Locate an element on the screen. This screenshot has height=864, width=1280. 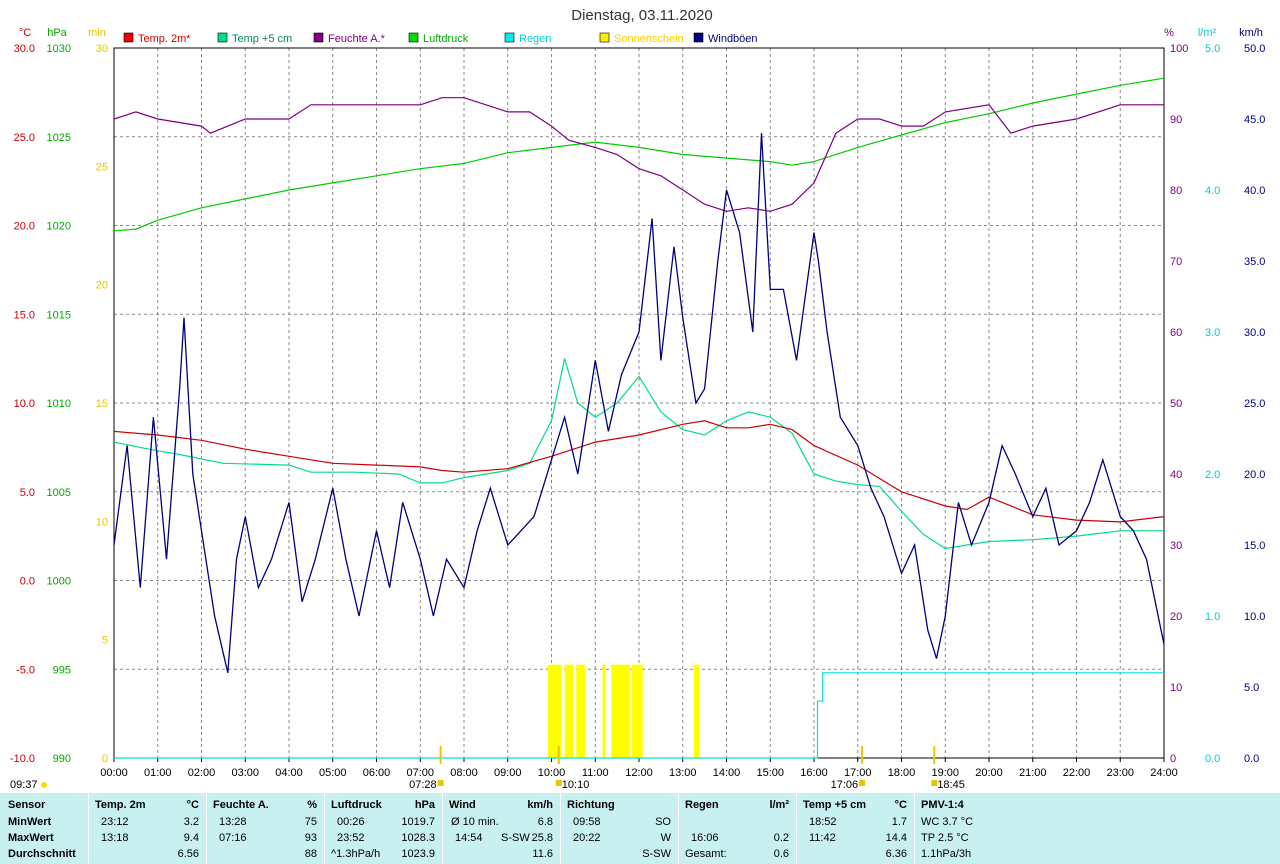
legend-label: Feuchte A.* is located at coordinates (357, 39).